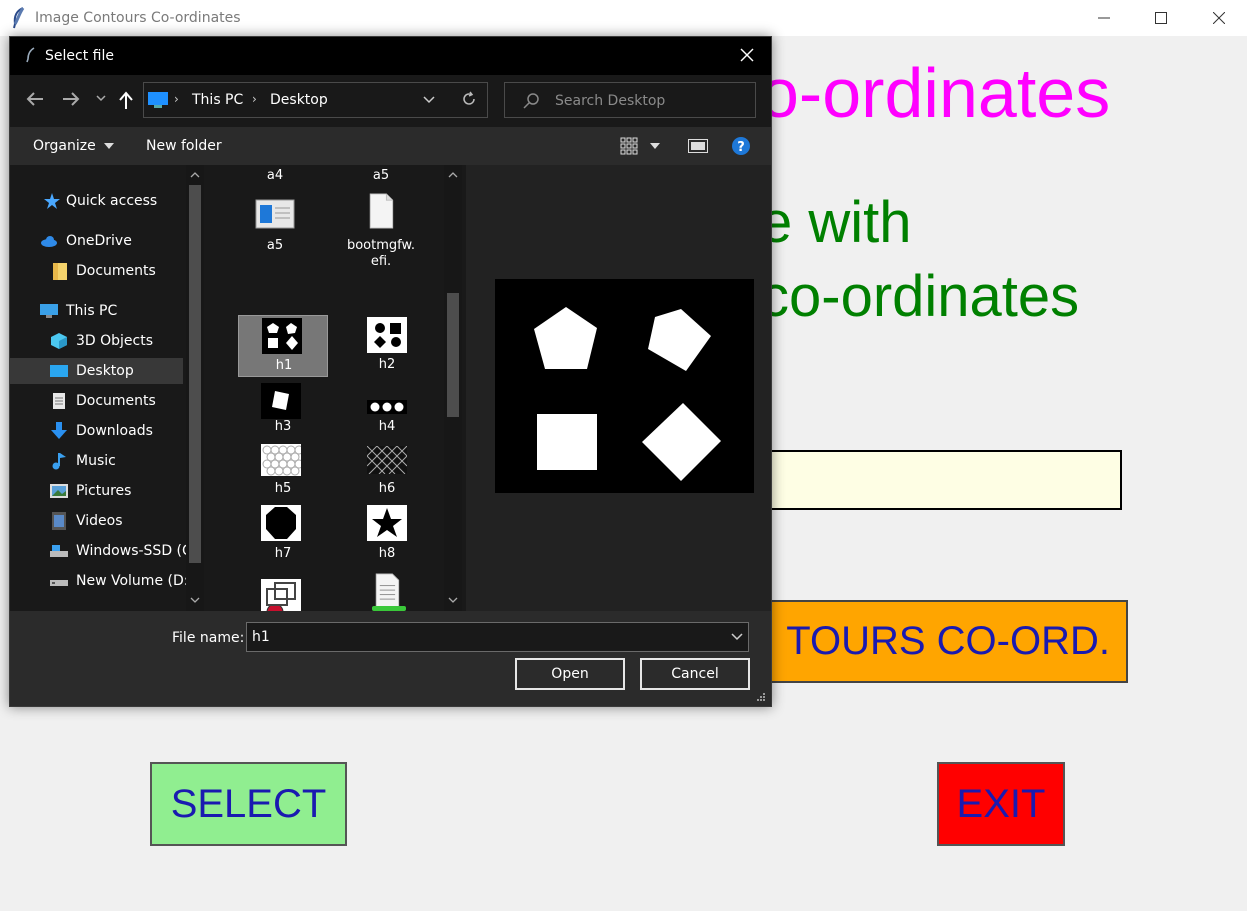 This screenshot has width=1247, height=911. Describe the element at coordinates (208, 638) in the screenshot. I see `file-name-label: File name:` at that location.